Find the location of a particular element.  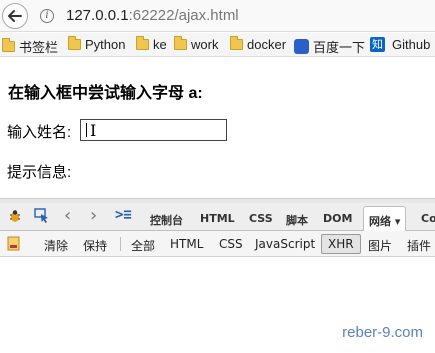

bookmark-label: Python is located at coordinates (105, 44).